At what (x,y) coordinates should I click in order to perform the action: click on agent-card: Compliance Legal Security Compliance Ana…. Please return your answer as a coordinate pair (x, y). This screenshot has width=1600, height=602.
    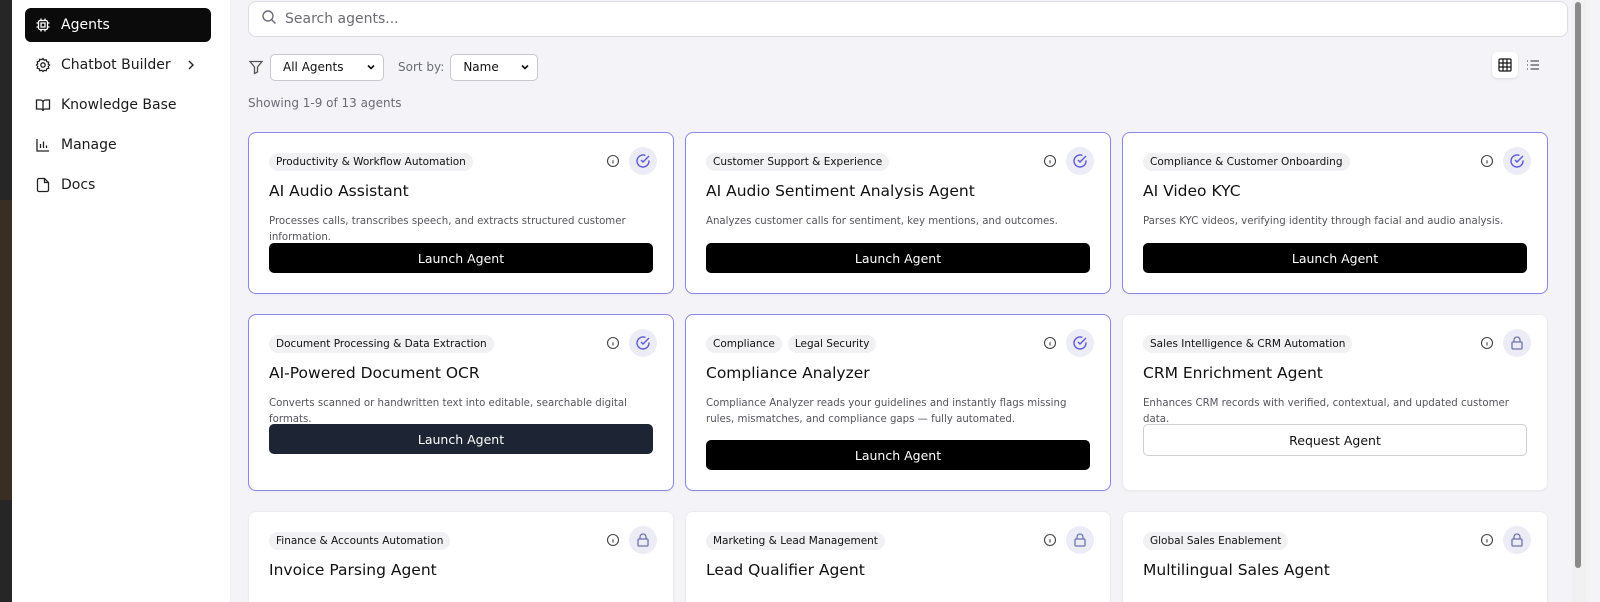
    Looking at the image, I should click on (898, 402).